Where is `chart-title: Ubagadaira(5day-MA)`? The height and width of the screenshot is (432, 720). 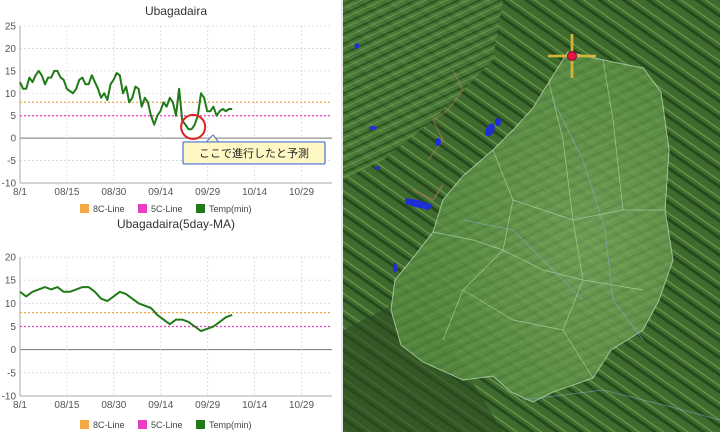 chart-title: Ubagadaira(5day-MA) is located at coordinates (176, 224).